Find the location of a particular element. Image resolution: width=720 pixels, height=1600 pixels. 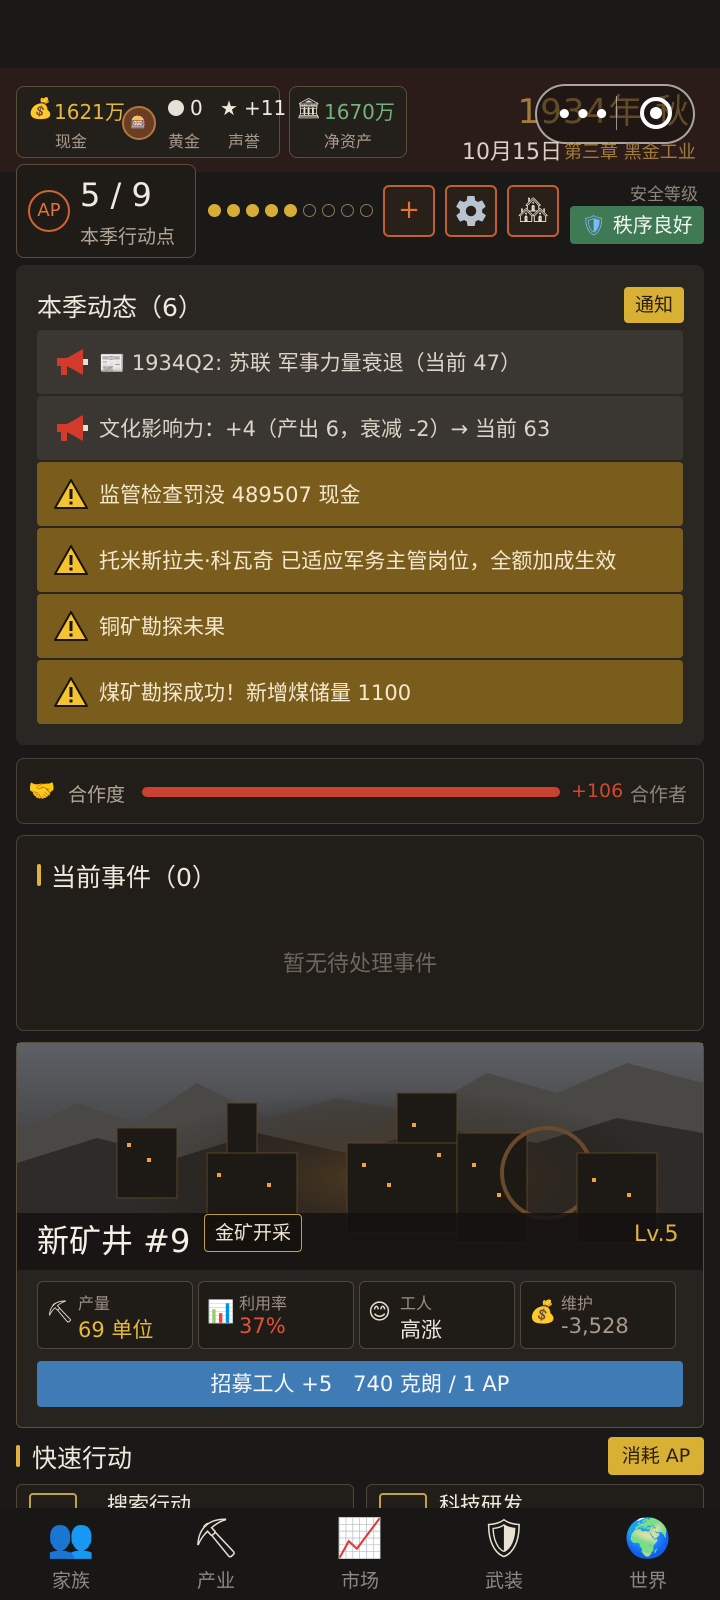

security-status-badge: 🛡 秩序良好 is located at coordinates (637, 225).